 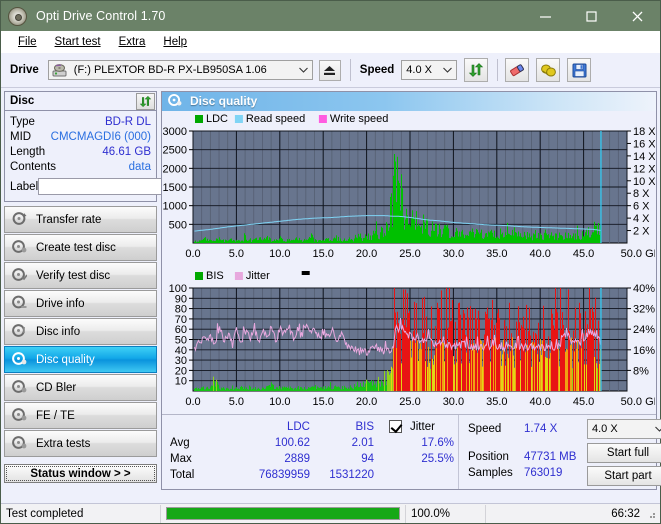 What do you see at coordinates (364, 426) in the screenshot?
I see `stats-col-bis: BIS` at bounding box center [364, 426].